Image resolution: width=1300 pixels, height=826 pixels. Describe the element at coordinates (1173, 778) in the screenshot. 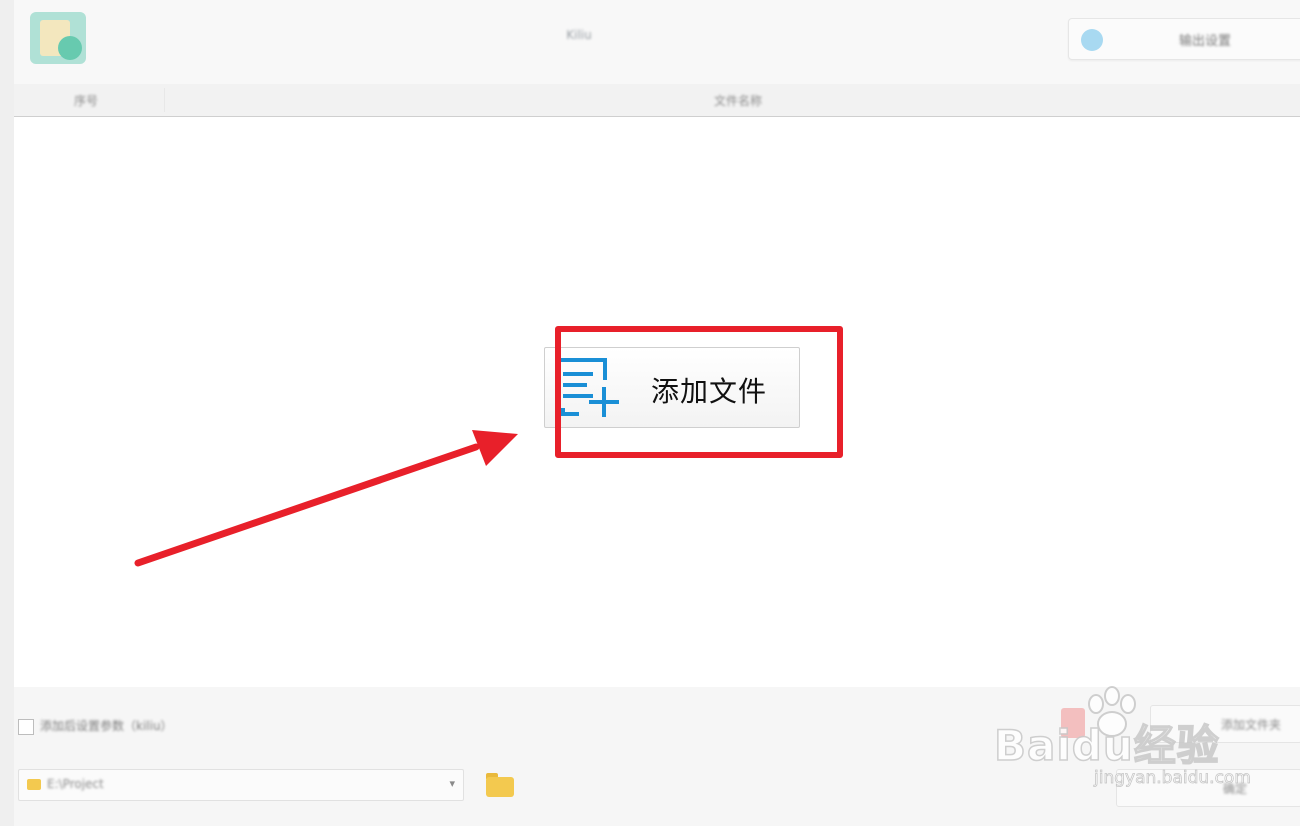

I see `watermark-url: jingyan.baidu.com` at that location.